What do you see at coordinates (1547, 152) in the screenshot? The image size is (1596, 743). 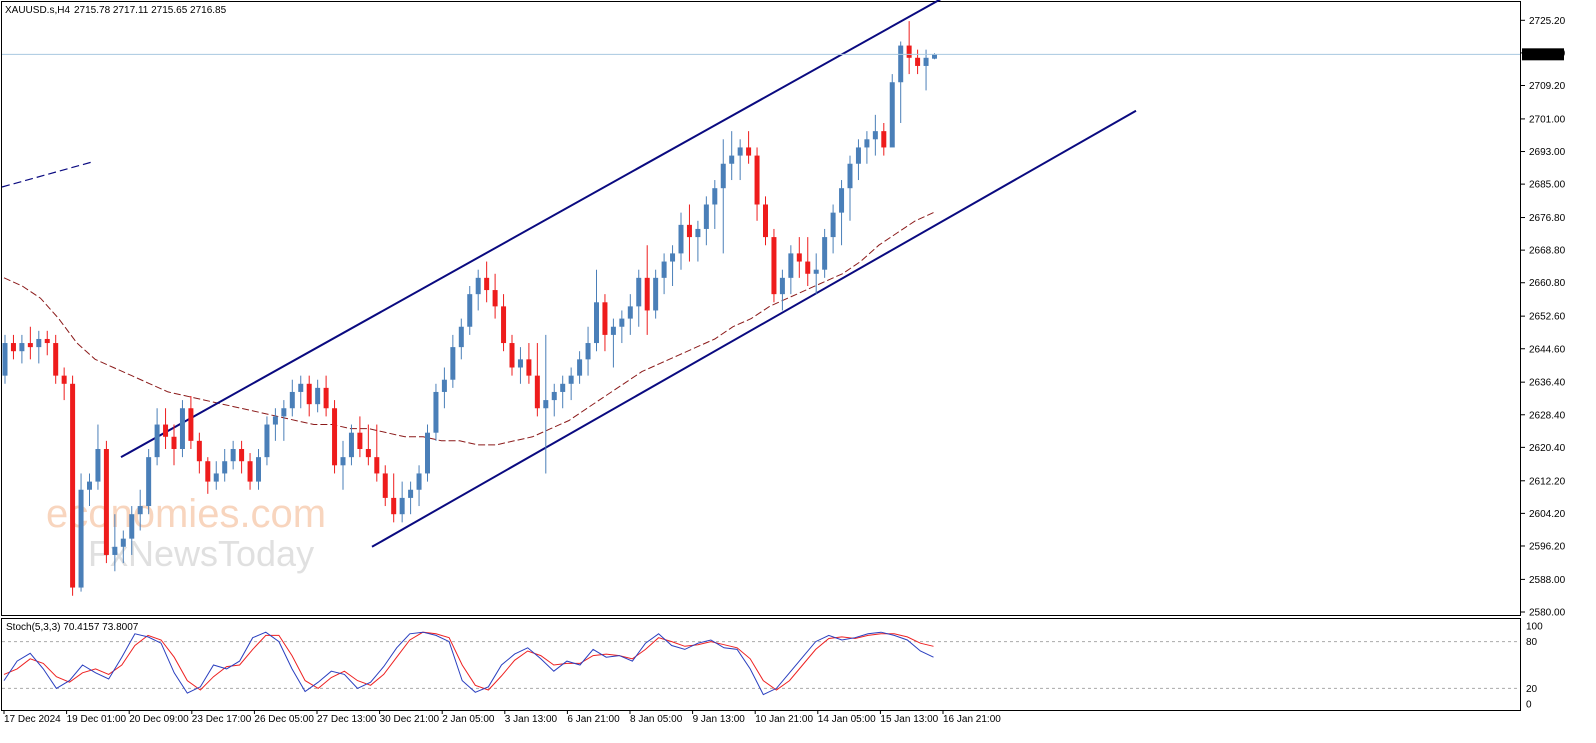 I see `price-tick-label: 2693.00` at bounding box center [1547, 152].